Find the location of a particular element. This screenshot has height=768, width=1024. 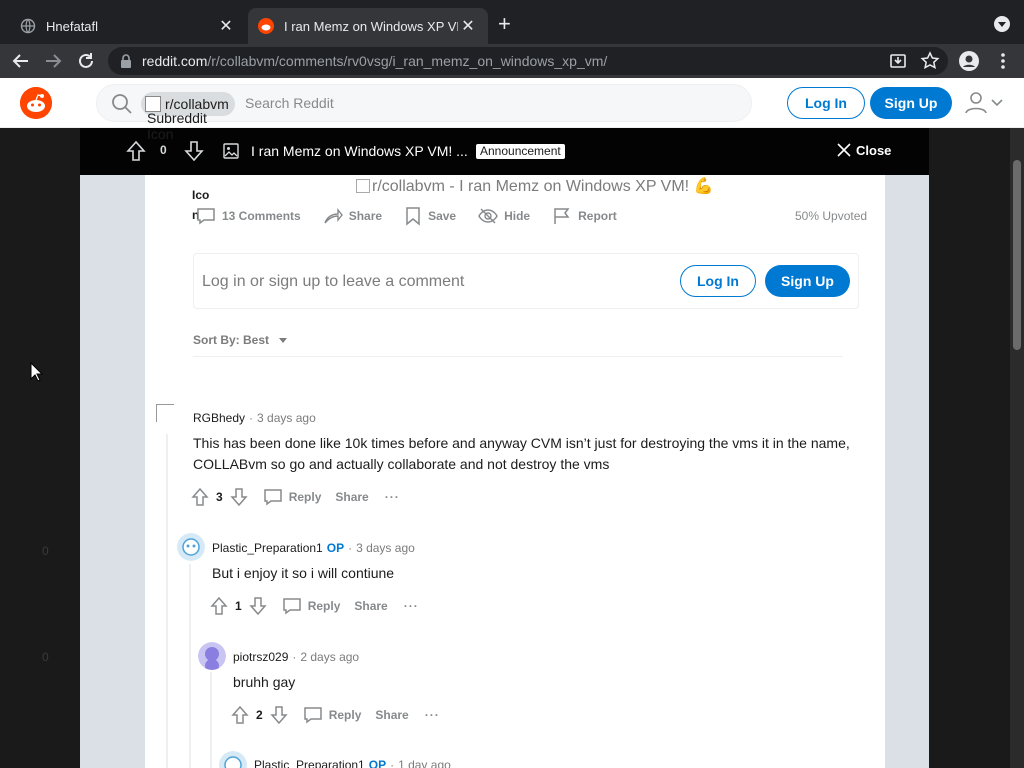

lock-icon is located at coordinates (126, 61).